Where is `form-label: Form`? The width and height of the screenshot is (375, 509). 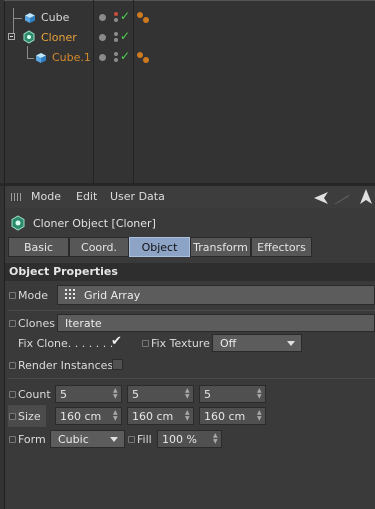
form-label: Form is located at coordinates (32, 439).